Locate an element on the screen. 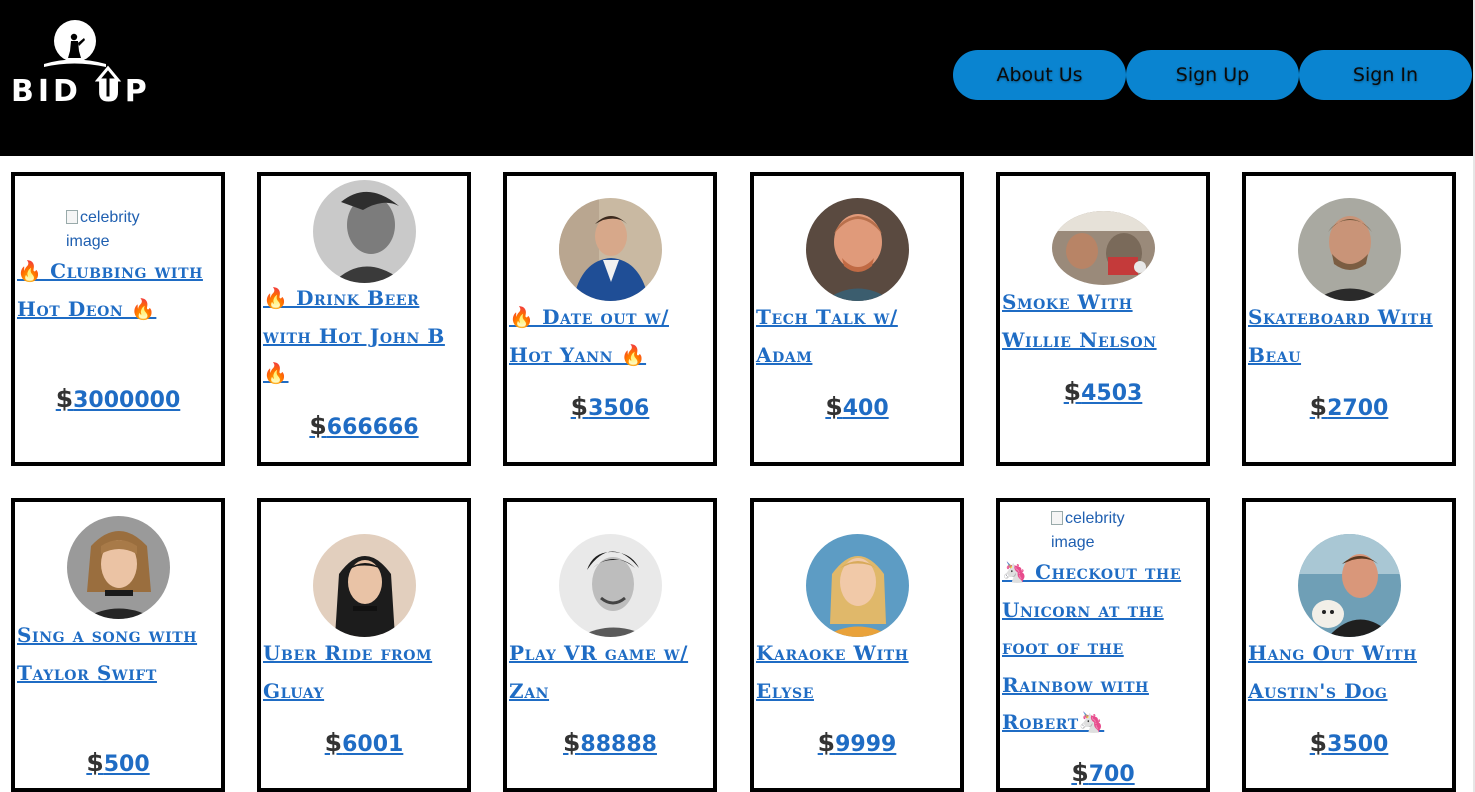  auction-card: 🔥 Drink Beer with Hot John B🔥 $666666 is located at coordinates (364, 319).